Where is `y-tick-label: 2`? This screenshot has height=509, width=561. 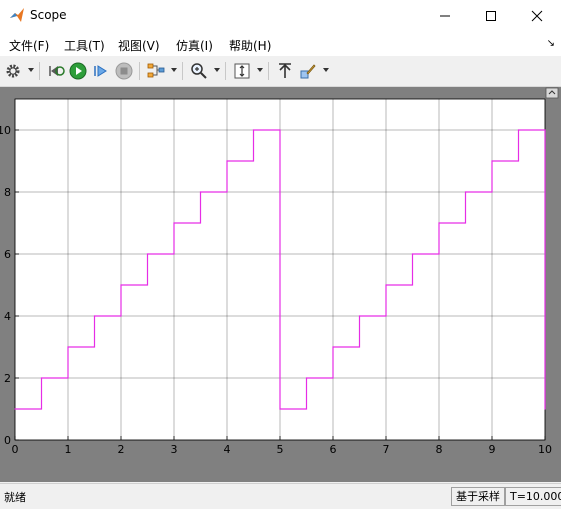 y-tick-label: 2 is located at coordinates (7, 378).